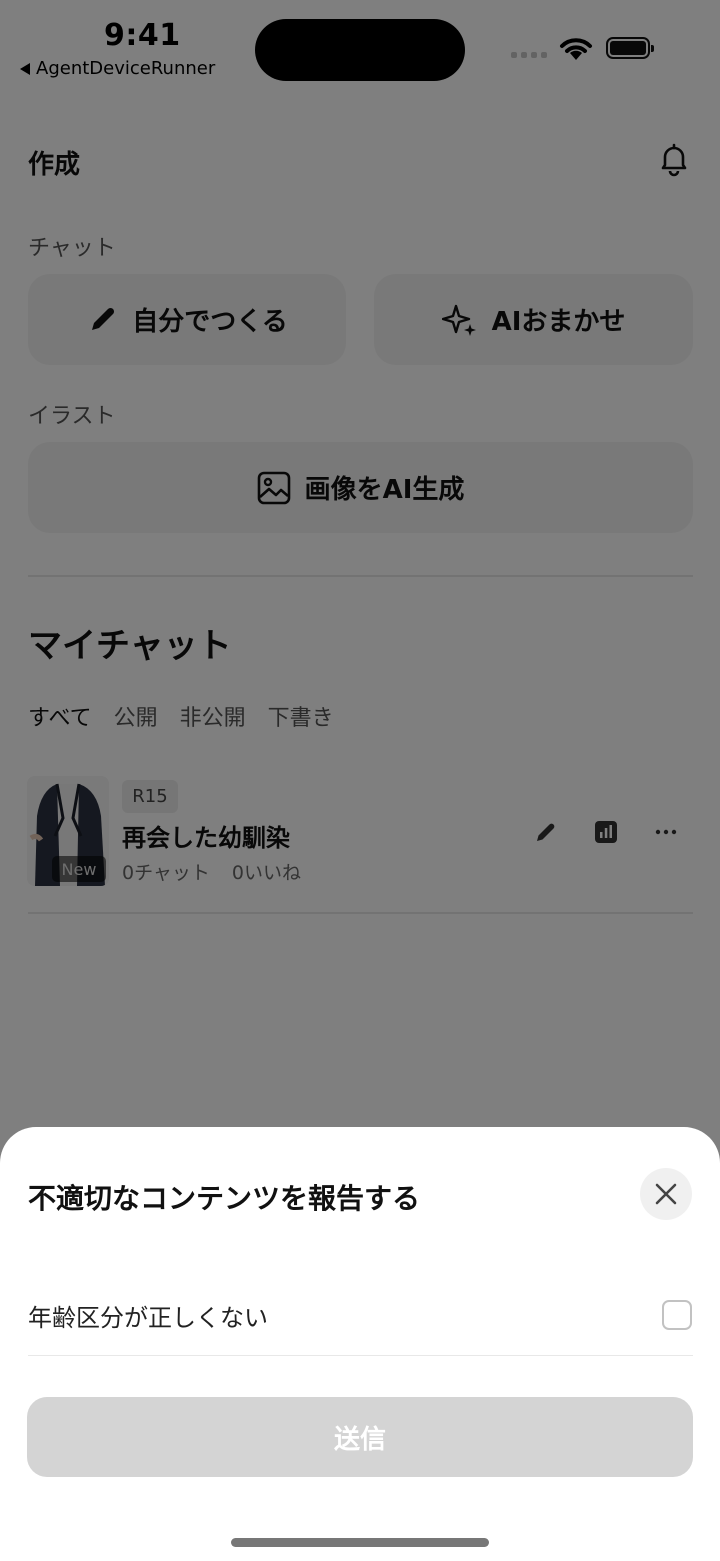 The image size is (720, 1561). What do you see at coordinates (360, 1315) in the screenshot?
I see `report-option-row: 年齢区分が正しくない` at bounding box center [360, 1315].